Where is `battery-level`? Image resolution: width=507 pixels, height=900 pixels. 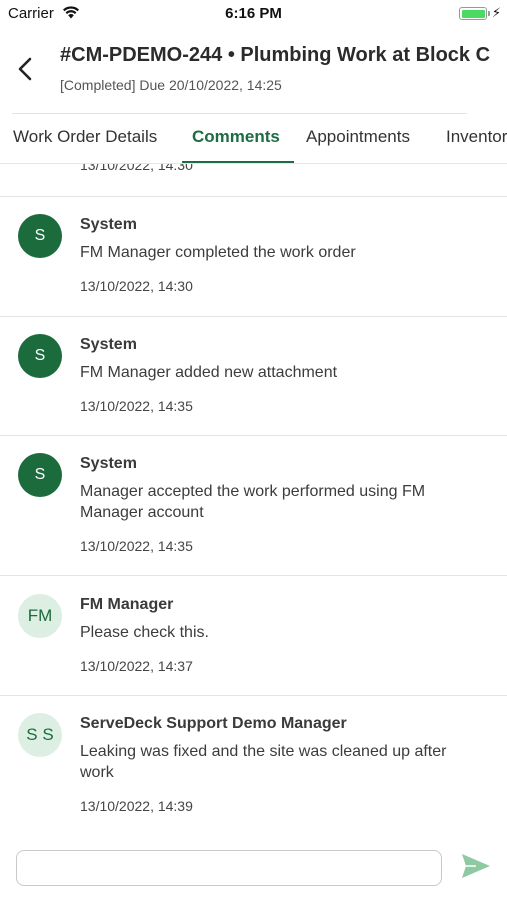 battery-level is located at coordinates (473, 13).